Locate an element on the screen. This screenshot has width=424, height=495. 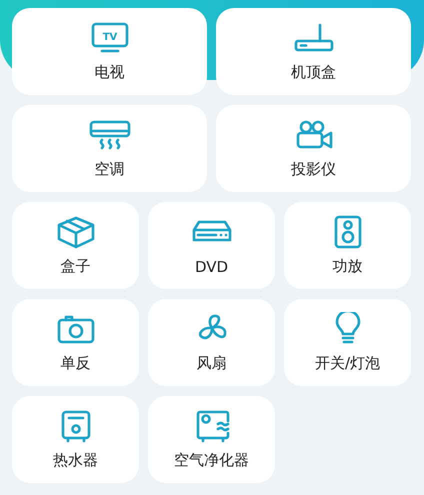
device-card: TV 电视 is located at coordinates (109, 51).